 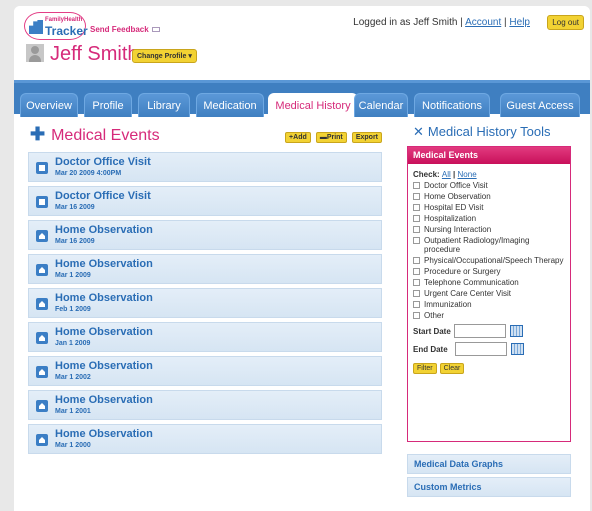 I want to click on event-date: Jan 1 2009, so click(x=73, y=343).